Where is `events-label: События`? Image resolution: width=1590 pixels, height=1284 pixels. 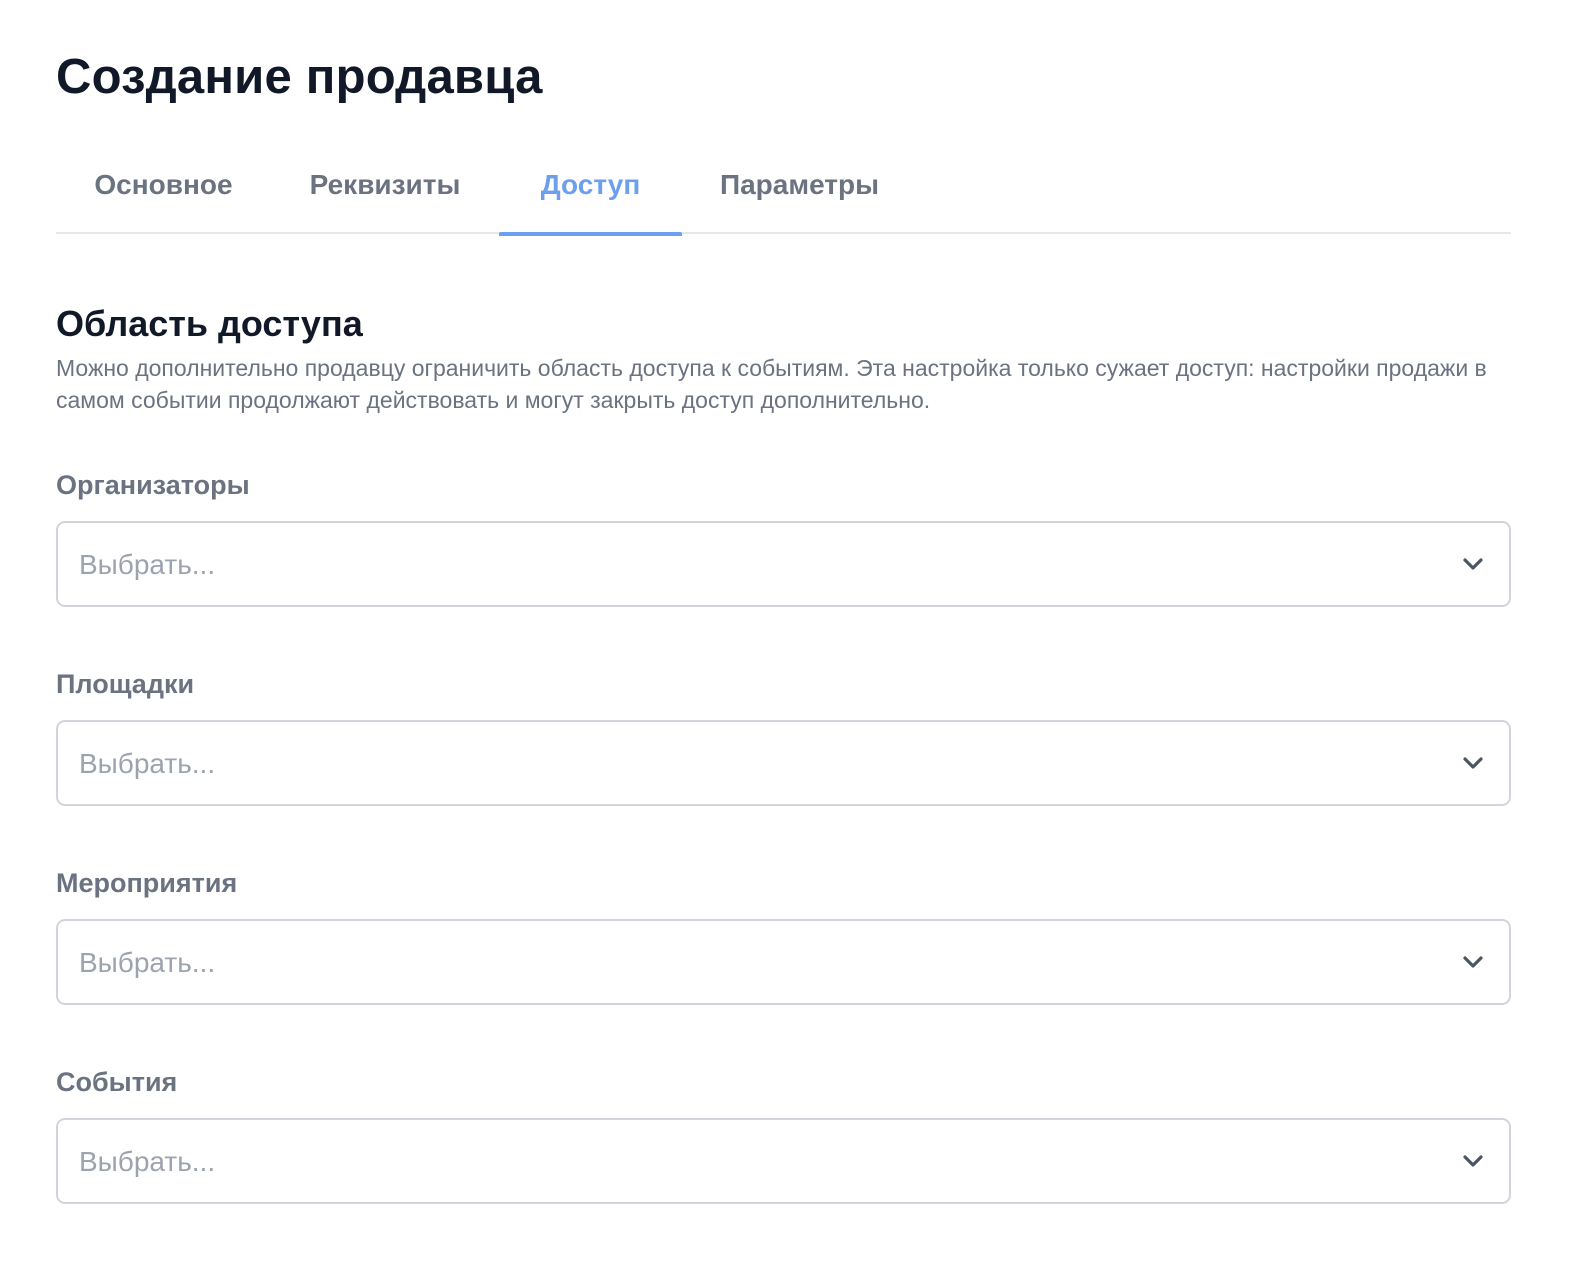
events-label: События is located at coordinates (117, 1082).